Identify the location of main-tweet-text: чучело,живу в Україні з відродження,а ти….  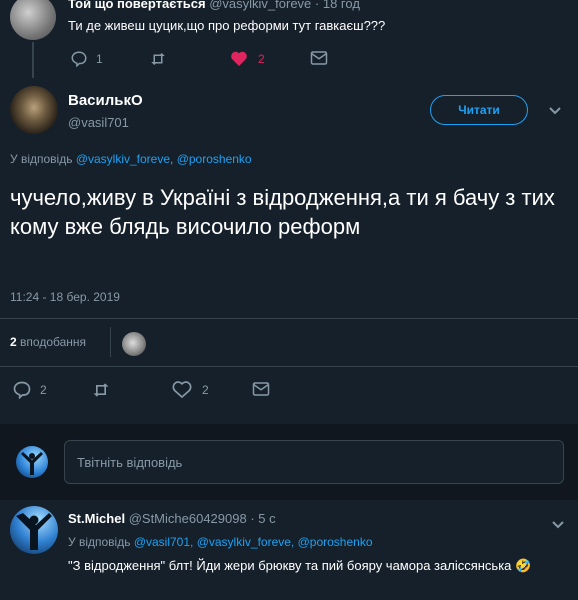
(282, 212).